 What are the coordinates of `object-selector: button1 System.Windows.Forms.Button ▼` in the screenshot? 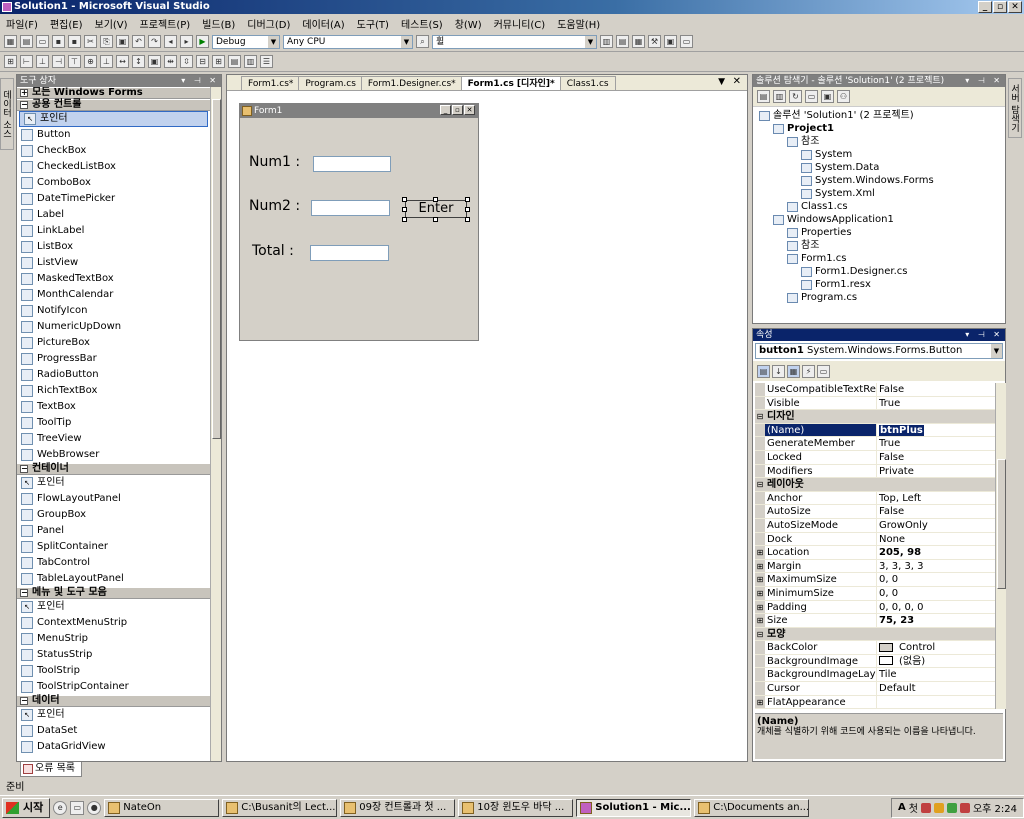 It's located at (879, 351).